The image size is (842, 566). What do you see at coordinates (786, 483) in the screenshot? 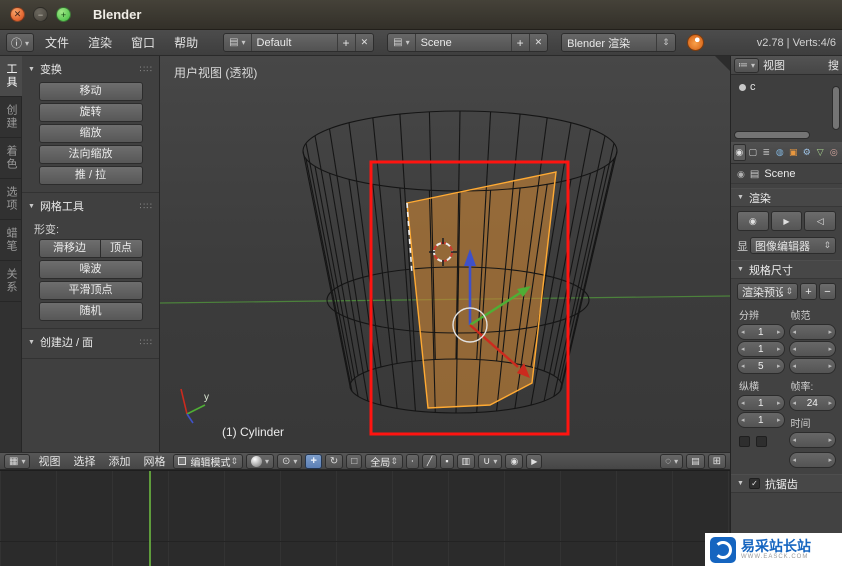
I see `anti-aliasing-panel-header: 抗锯齿` at bounding box center [786, 483].